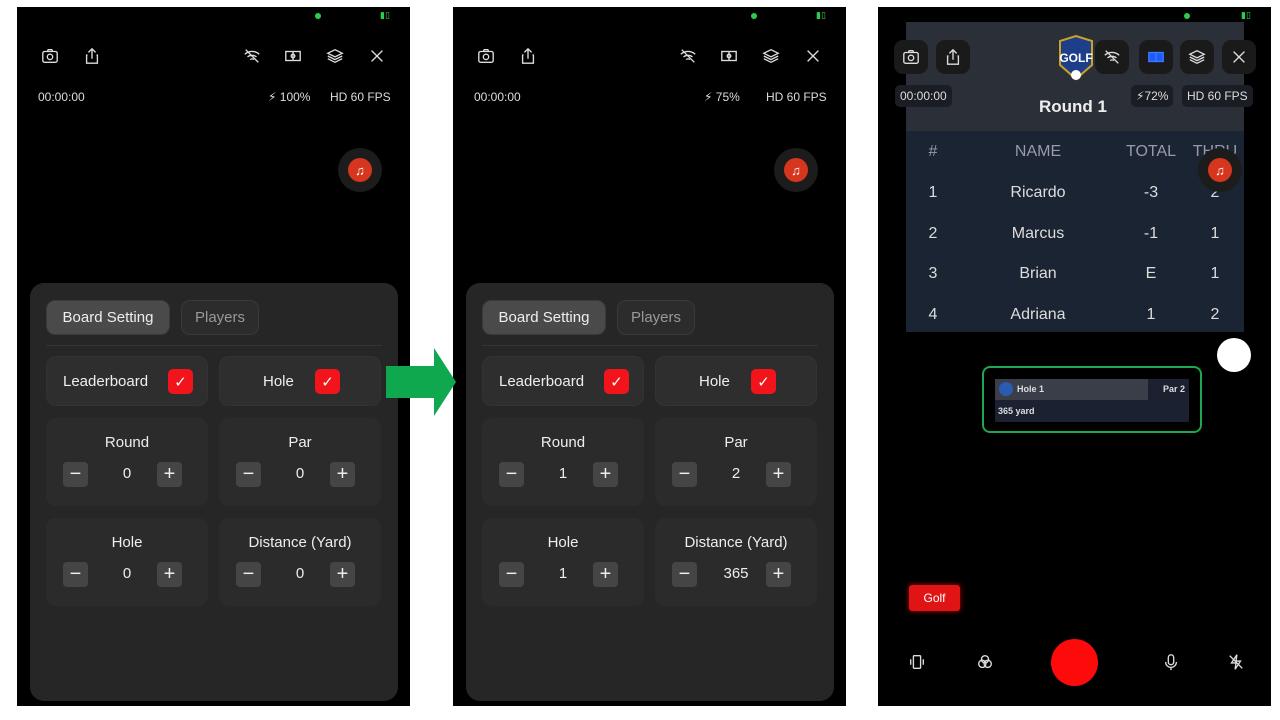 This screenshot has width=1280, height=720. What do you see at coordinates (1236, 662) in the screenshot?
I see `flash-off-icon` at bounding box center [1236, 662].